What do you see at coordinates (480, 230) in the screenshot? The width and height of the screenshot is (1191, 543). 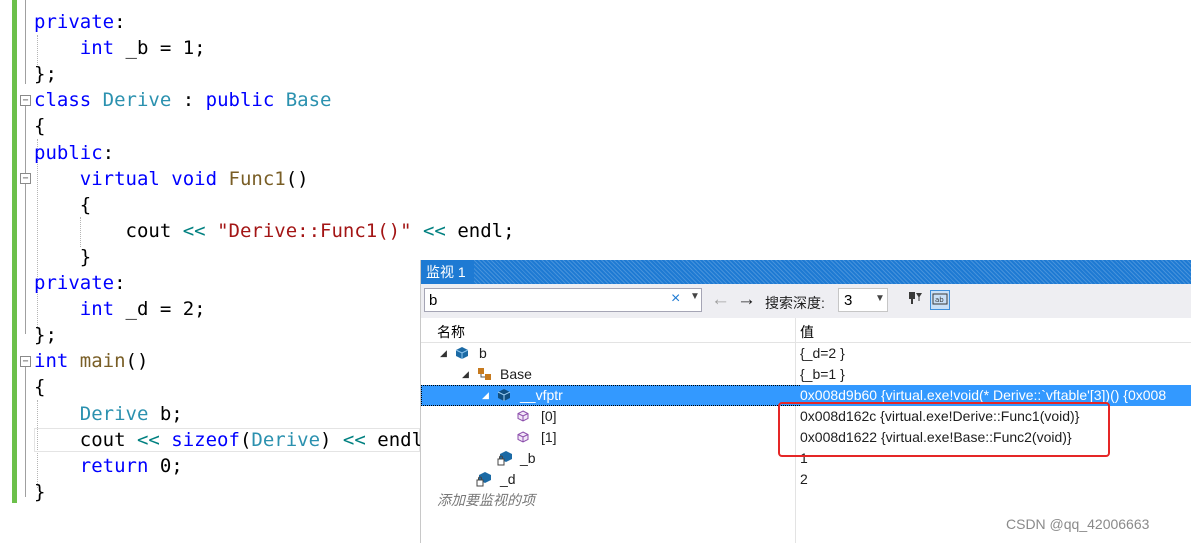 I see `code-token: endl;` at bounding box center [480, 230].